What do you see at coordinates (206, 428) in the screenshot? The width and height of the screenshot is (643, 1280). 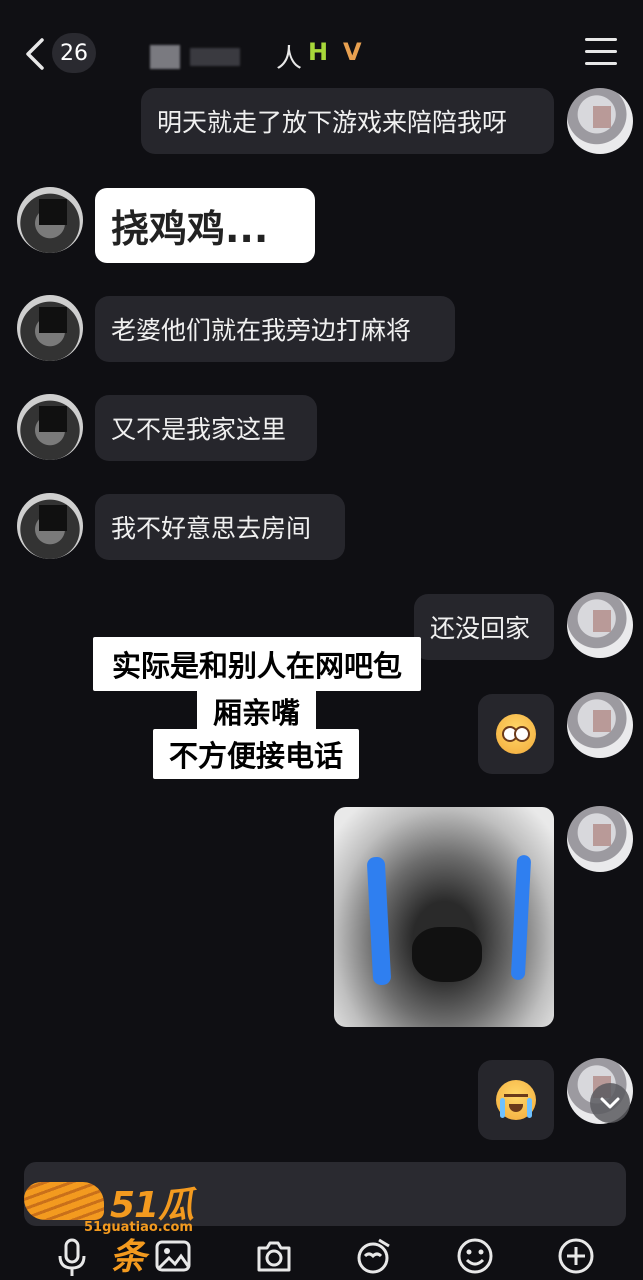 I see `message-bubble-received: 又不是我家这里` at bounding box center [206, 428].